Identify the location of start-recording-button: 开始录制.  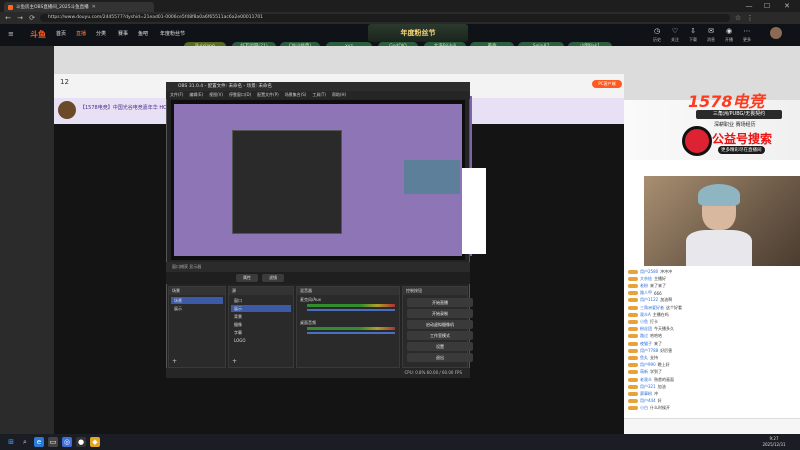
(440, 313).